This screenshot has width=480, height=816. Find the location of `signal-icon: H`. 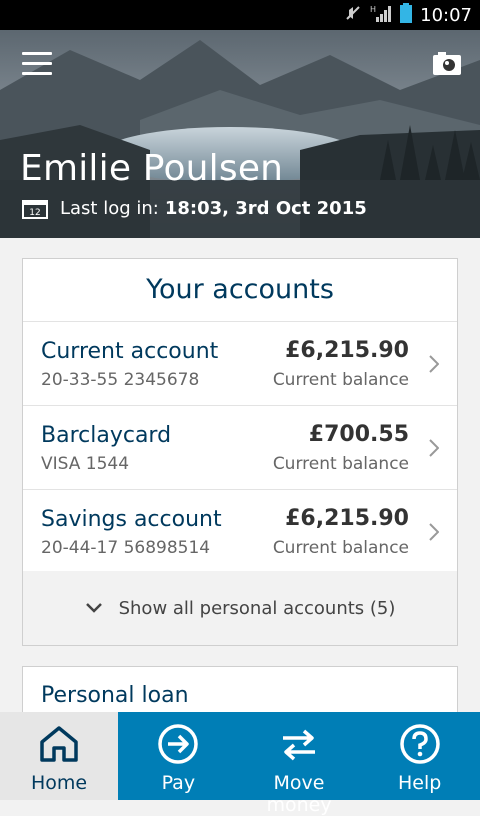

signal-icon: H is located at coordinates (381, 15).